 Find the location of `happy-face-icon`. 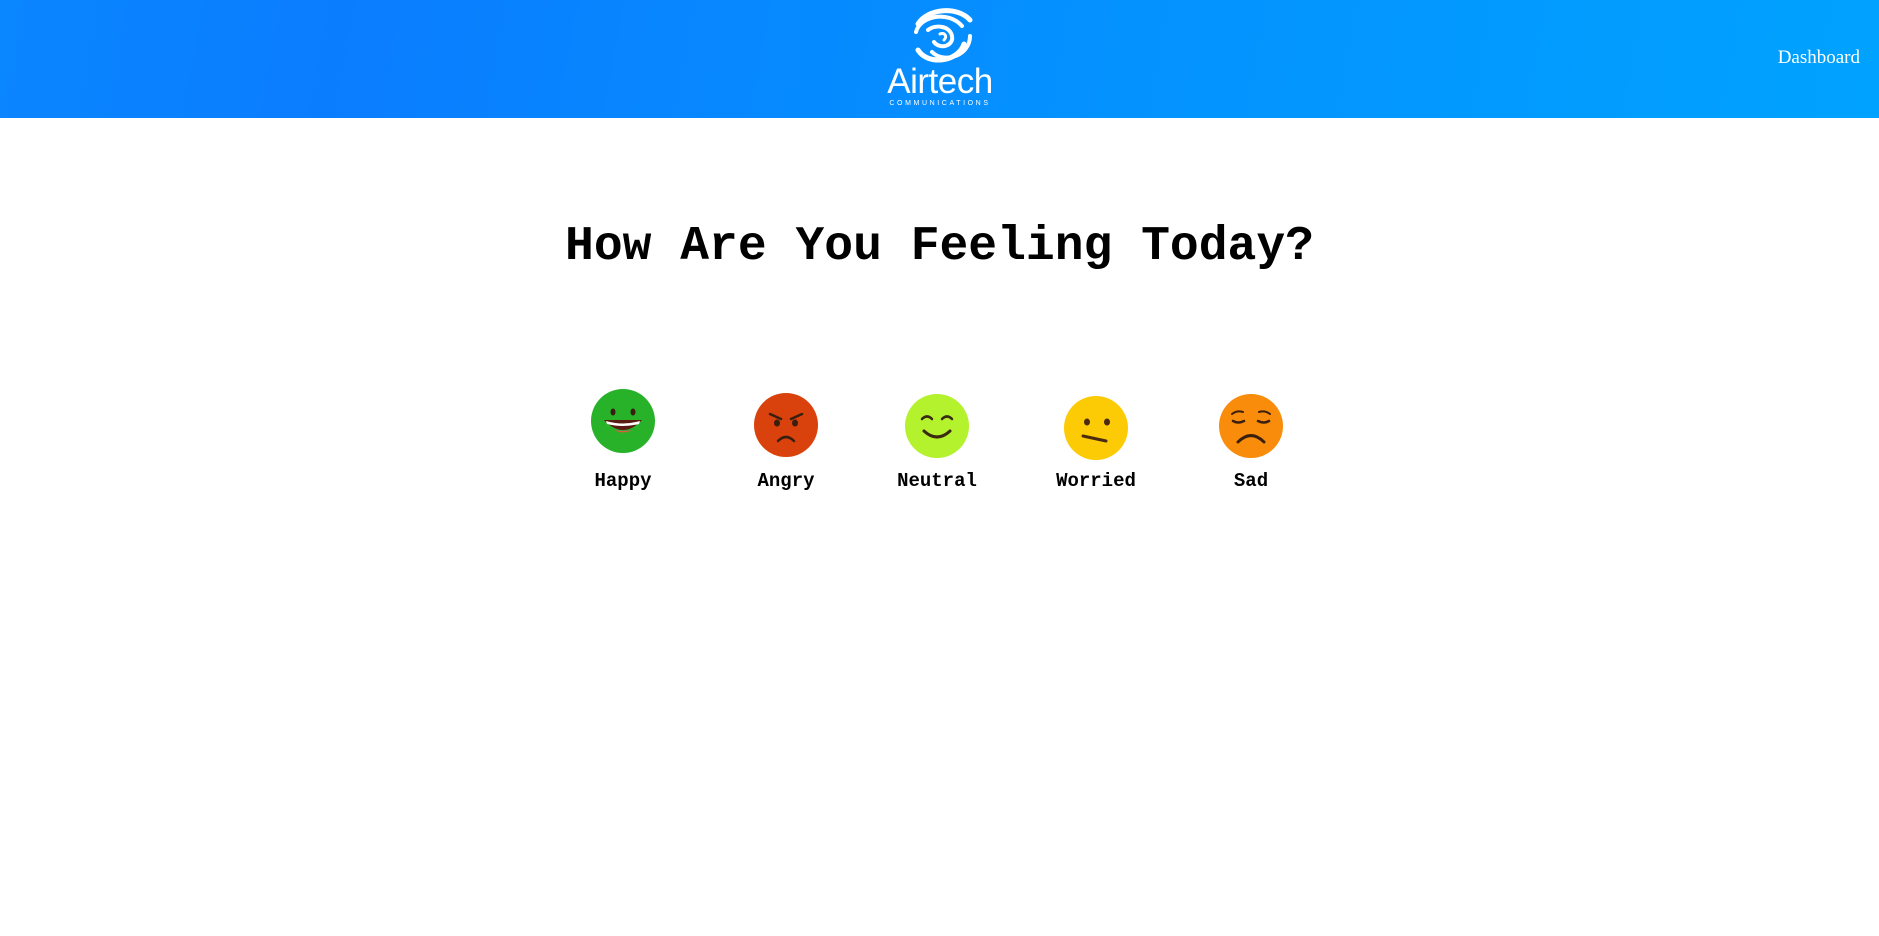

happy-face-icon is located at coordinates (623, 421).